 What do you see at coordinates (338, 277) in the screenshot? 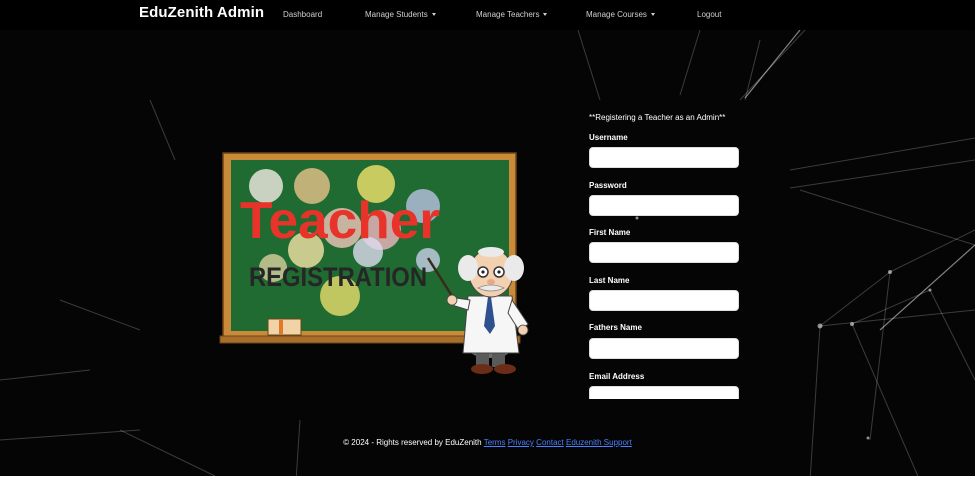
I see `illustration-subtitle: REGISTRATION` at bounding box center [338, 277].